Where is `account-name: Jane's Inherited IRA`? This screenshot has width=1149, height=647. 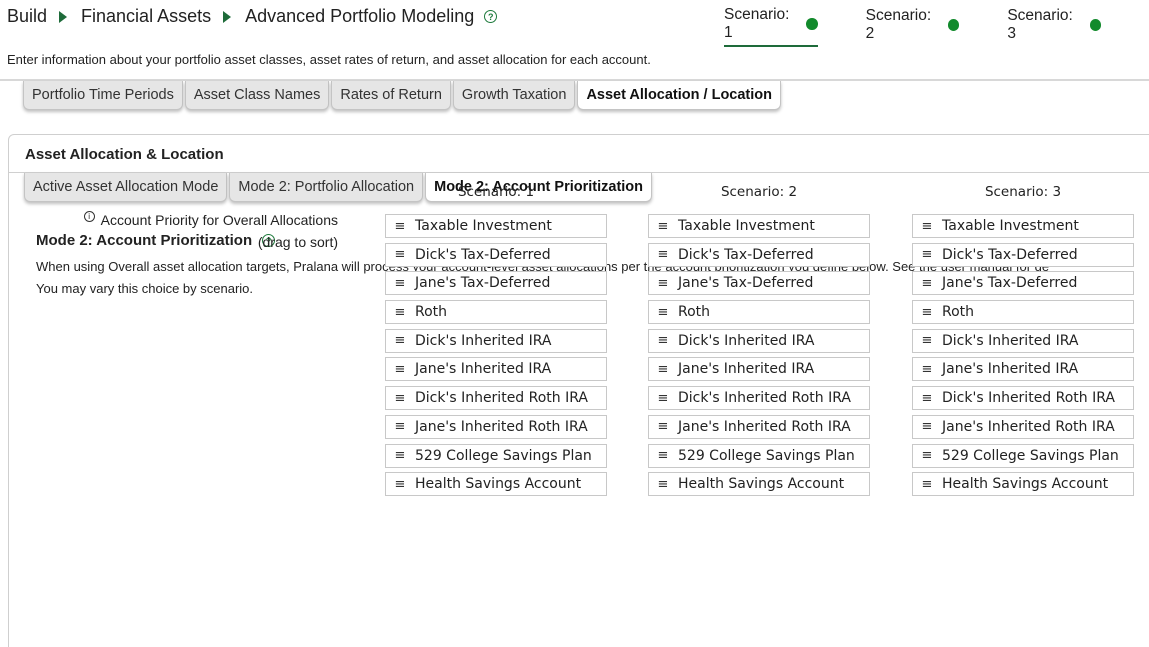 account-name: Jane's Inherited IRA is located at coordinates (483, 369).